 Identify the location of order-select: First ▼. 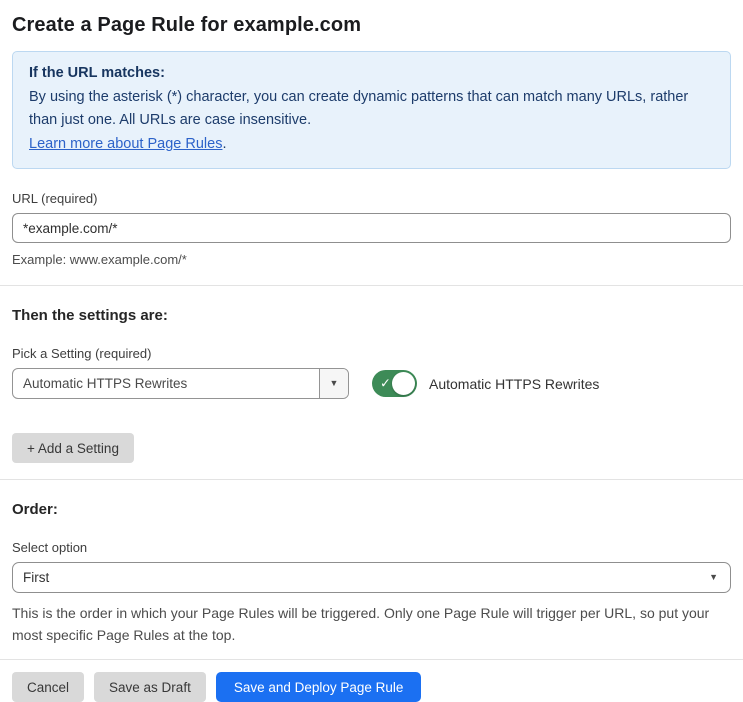
(371, 577).